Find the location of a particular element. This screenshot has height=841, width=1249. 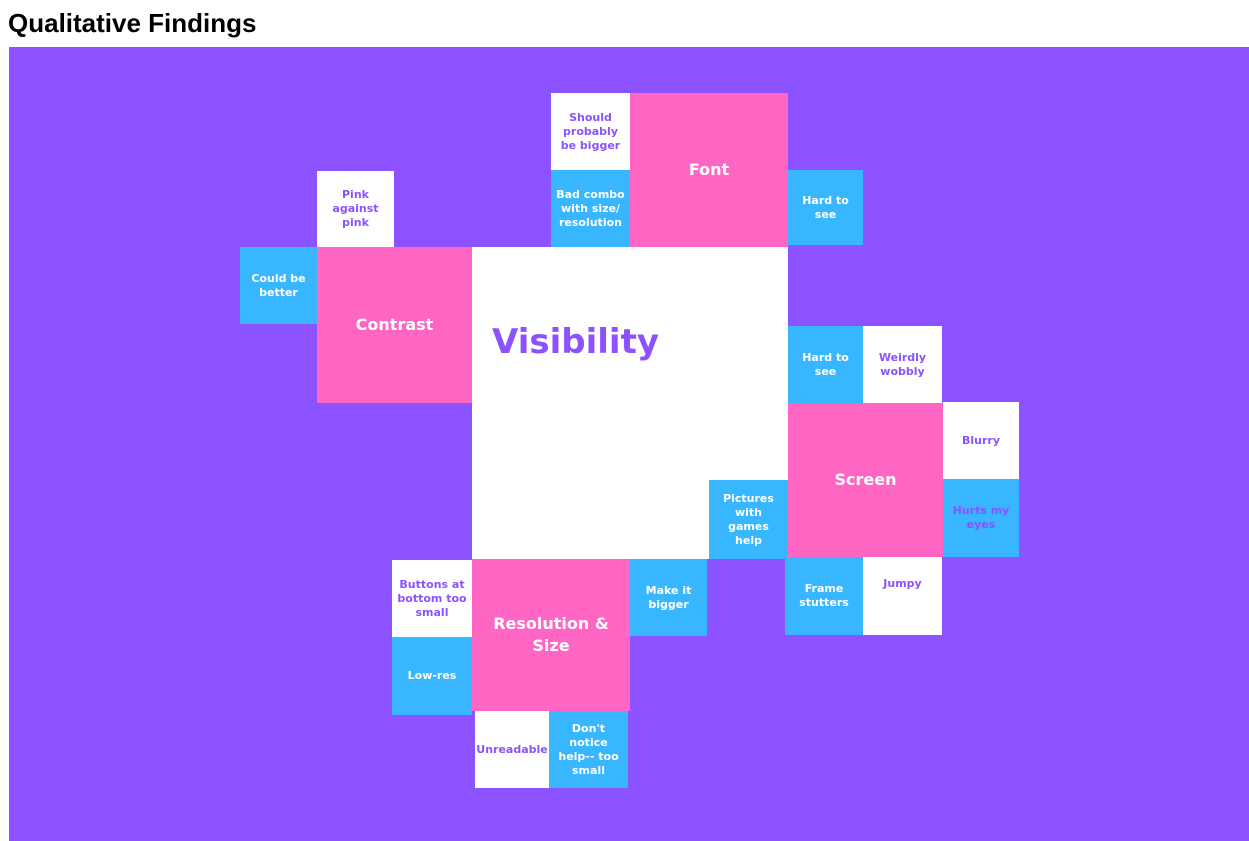

note-res-unreadable: Unreadable is located at coordinates (512, 749).